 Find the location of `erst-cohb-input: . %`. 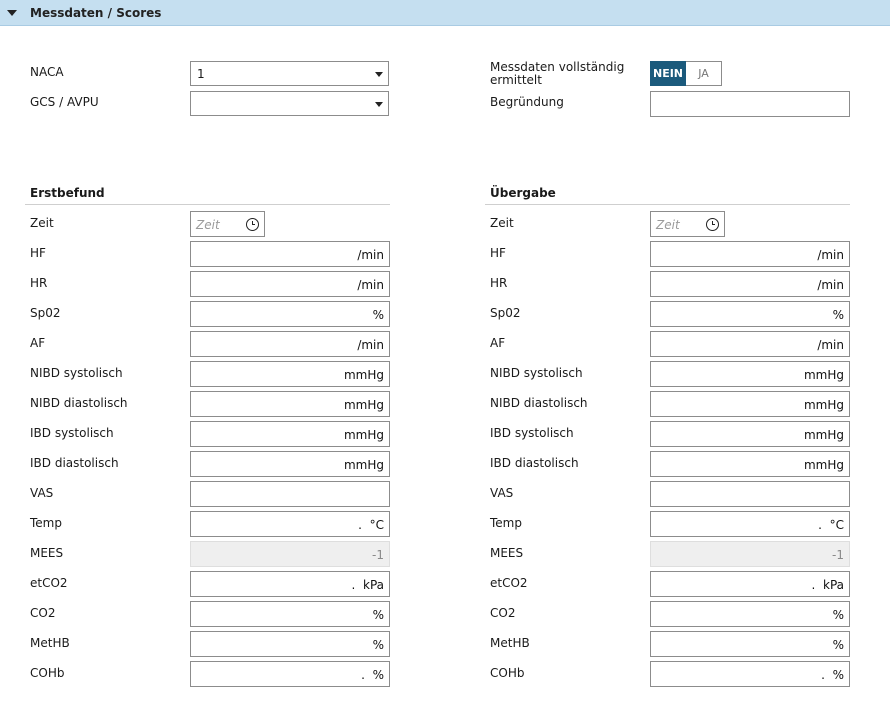

erst-cohb-input: . % is located at coordinates (290, 674).